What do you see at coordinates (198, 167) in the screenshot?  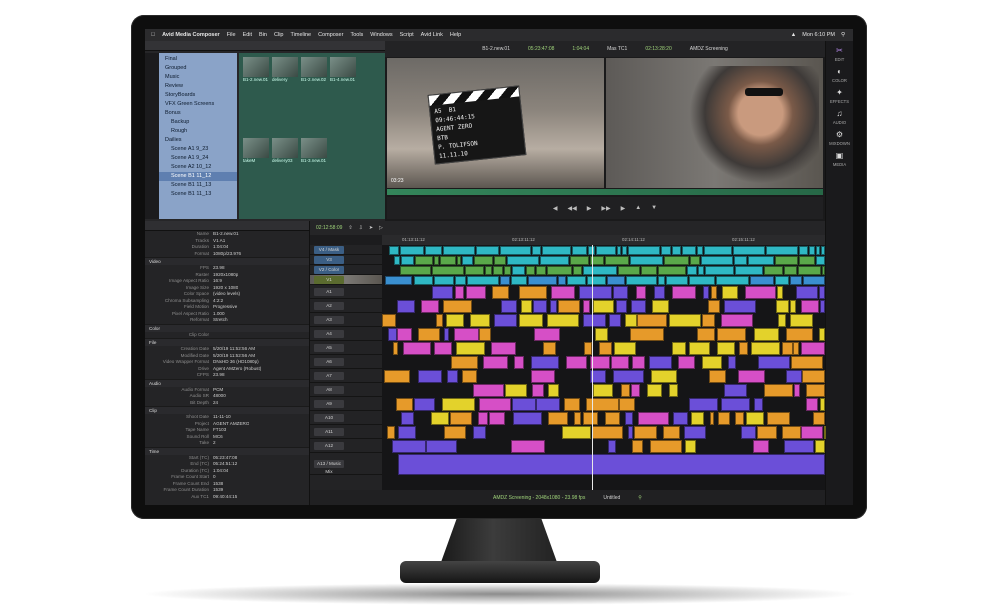 I see `bin-item: Scene A2 10_12` at bounding box center [198, 167].